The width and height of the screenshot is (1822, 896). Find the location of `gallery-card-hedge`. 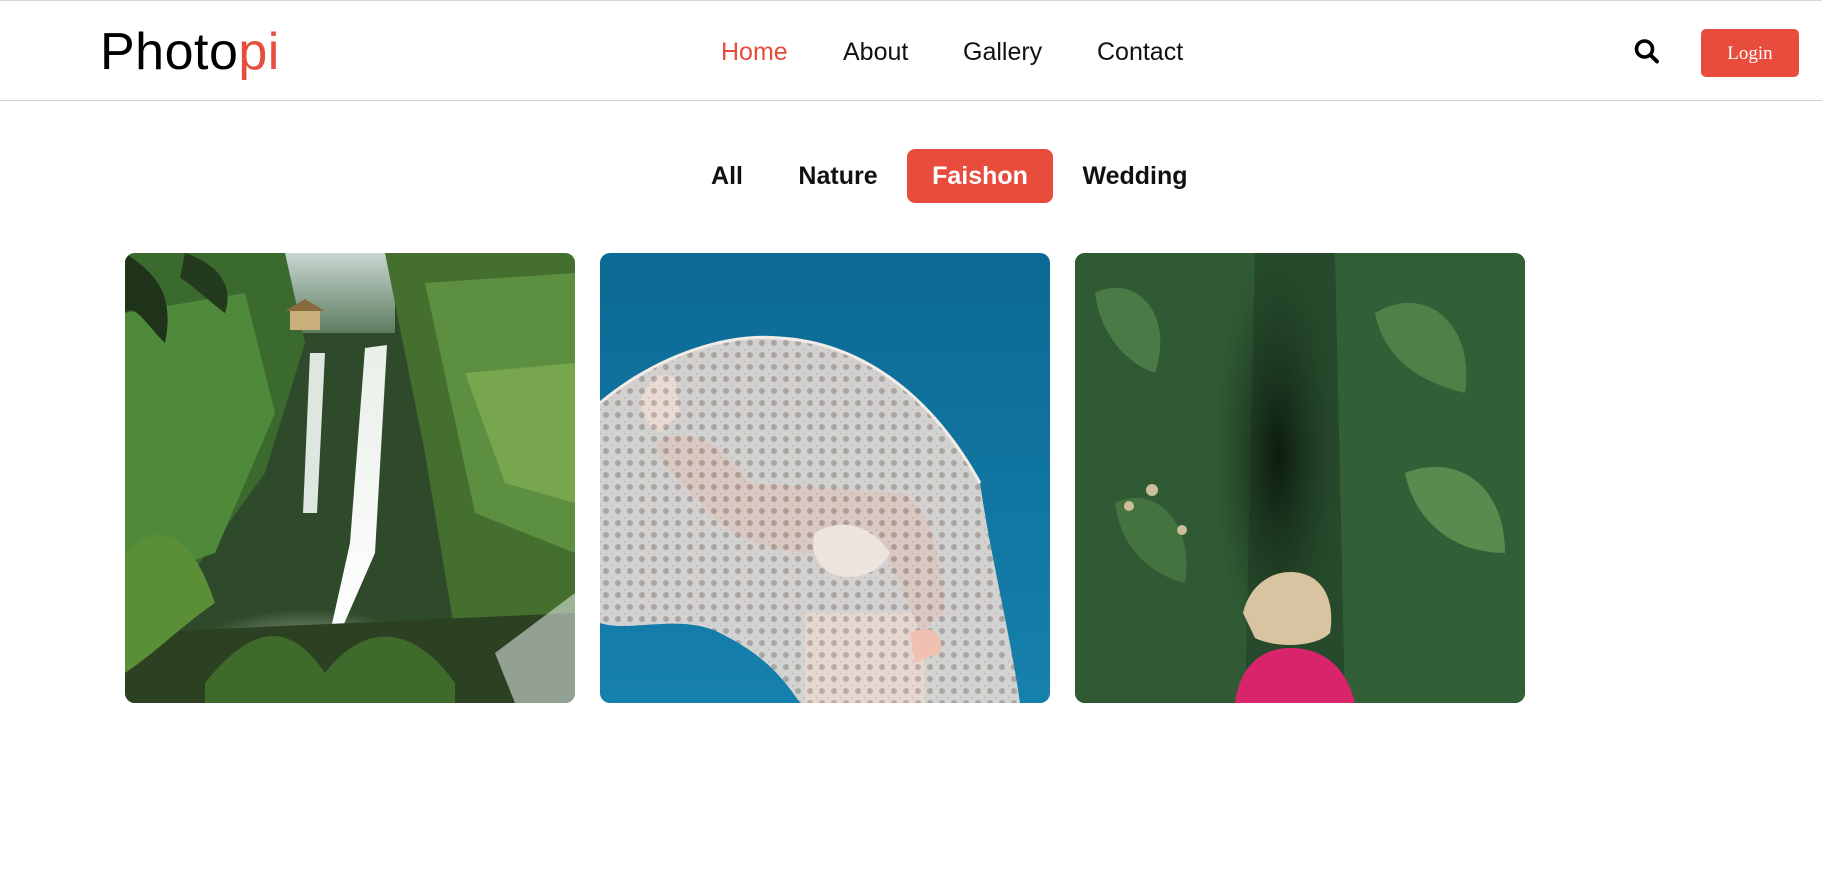

gallery-card-hedge is located at coordinates (1300, 478).